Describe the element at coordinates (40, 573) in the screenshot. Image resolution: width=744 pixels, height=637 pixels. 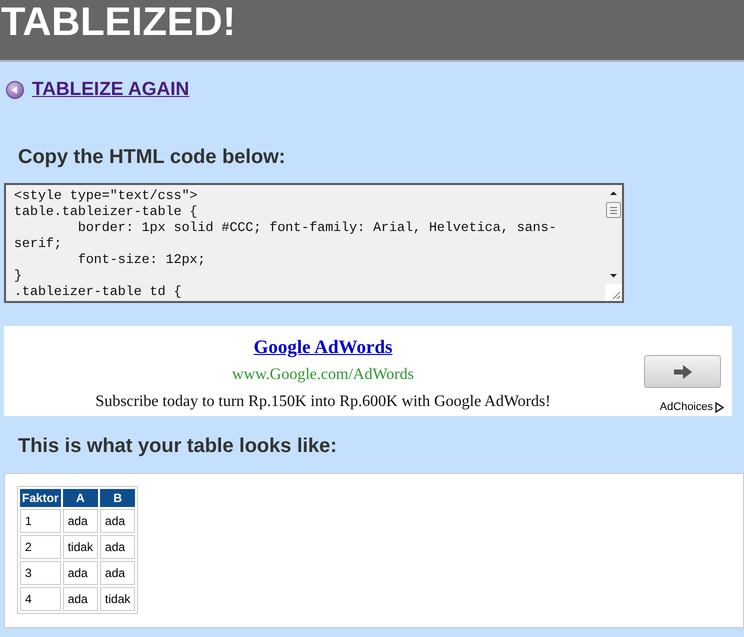
I see `table-cell: 3` at that location.